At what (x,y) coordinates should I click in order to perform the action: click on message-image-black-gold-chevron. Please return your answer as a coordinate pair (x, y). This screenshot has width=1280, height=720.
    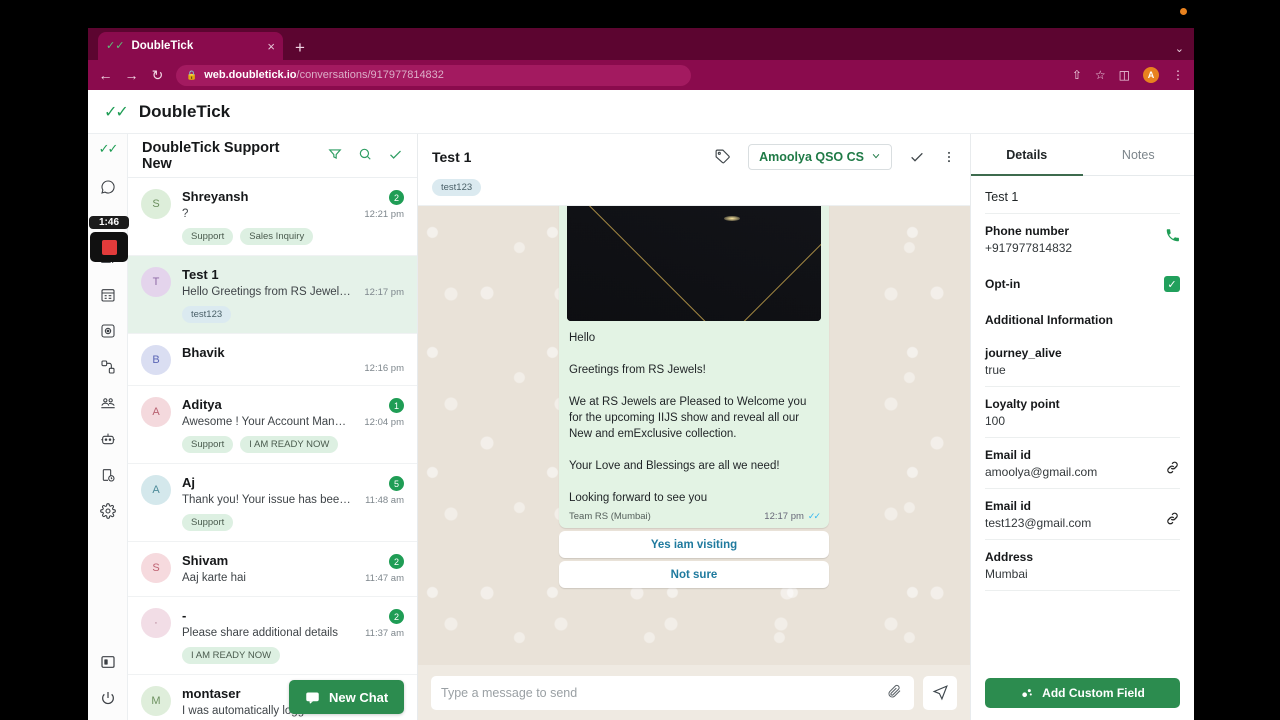
    Looking at the image, I should click on (694, 263).